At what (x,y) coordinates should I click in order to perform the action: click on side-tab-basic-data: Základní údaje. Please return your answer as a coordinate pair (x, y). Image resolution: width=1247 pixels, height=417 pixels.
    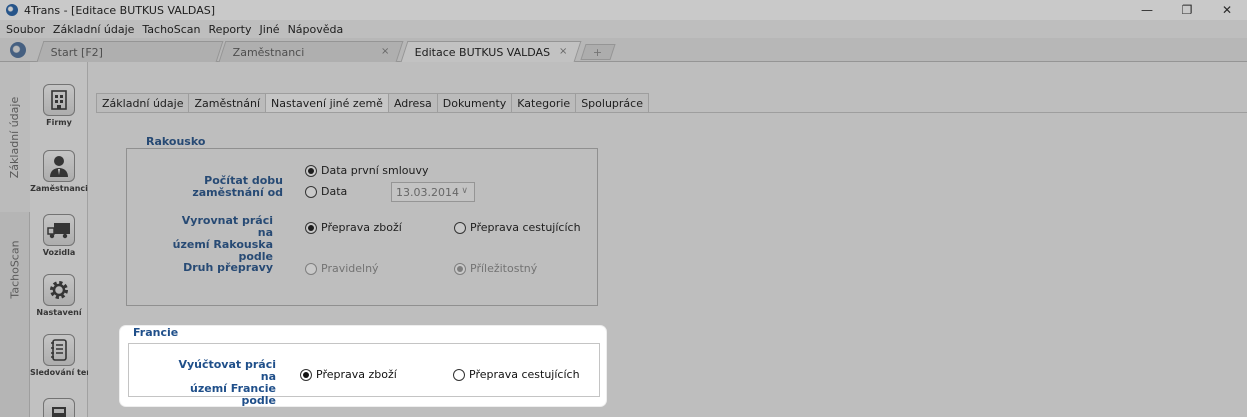
    Looking at the image, I should click on (15, 137).